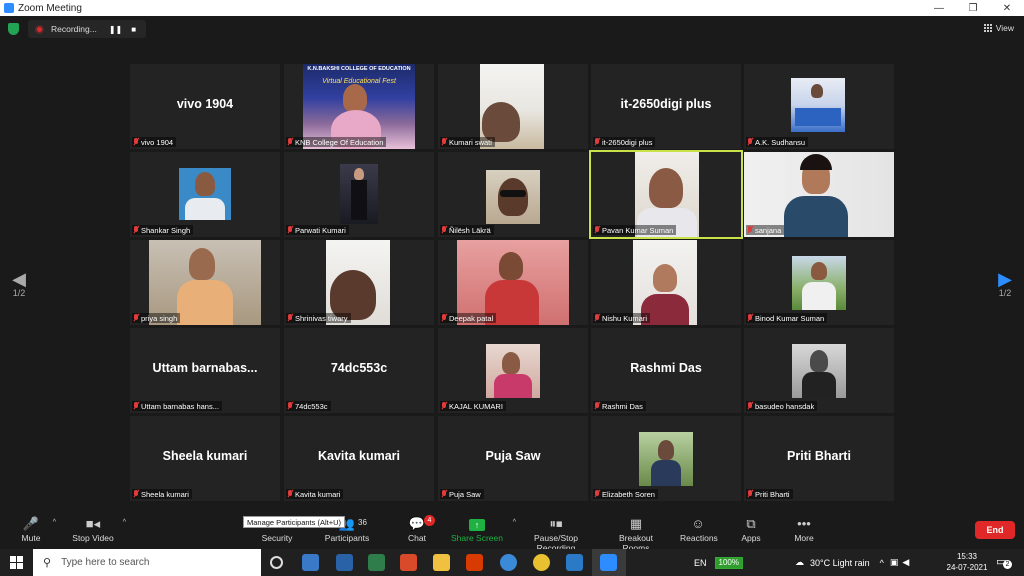 This screenshot has height=576, width=1024. Describe the element at coordinates (344, 562) in the screenshot. I see `store-icon` at that location.